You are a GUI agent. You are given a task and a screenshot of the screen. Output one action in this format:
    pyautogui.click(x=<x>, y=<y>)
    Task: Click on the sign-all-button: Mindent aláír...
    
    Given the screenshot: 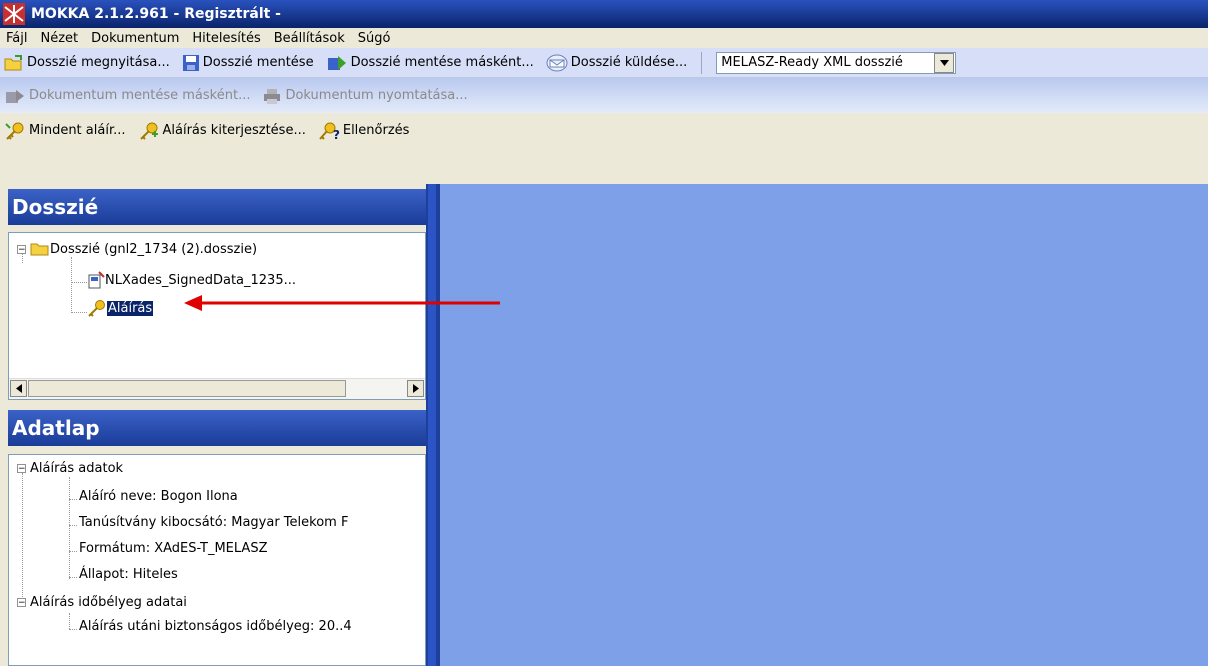 What is the action you would take?
    pyautogui.click(x=65, y=131)
    